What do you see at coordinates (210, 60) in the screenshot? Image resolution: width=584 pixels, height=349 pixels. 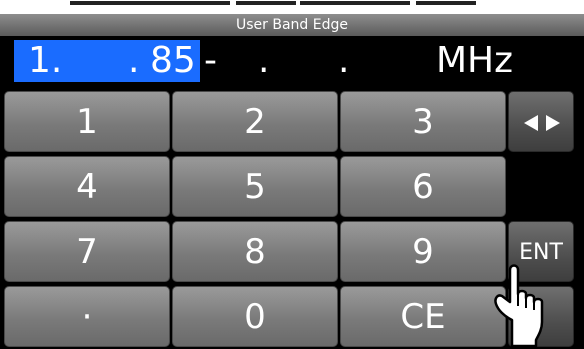 I see `frequency-range-dash: -` at bounding box center [210, 60].